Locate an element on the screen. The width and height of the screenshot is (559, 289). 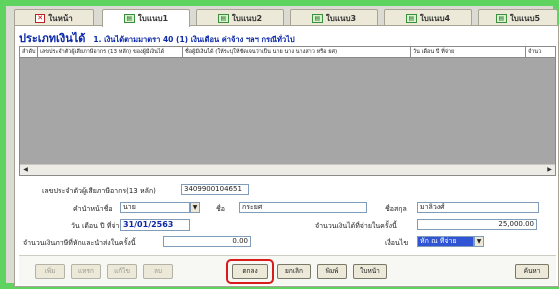
income-amount-label: จำนวนเงินได้ที่จ่ายในครั้งนี้ is located at coordinates (356, 226).